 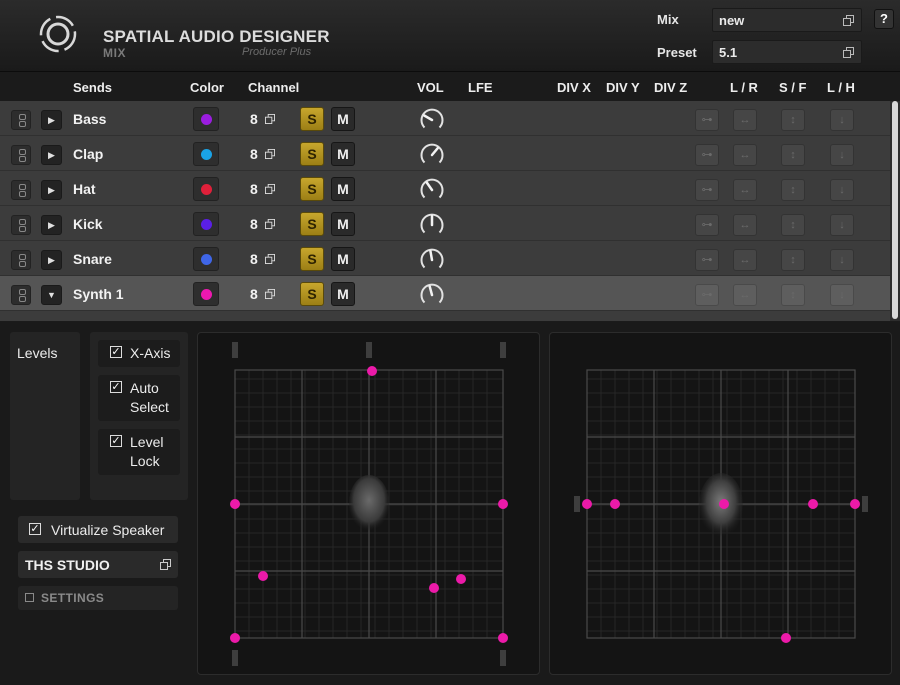 What do you see at coordinates (139, 452) in the screenshot?
I see `level-lock-checkbox: ✓ Level Lock` at bounding box center [139, 452].